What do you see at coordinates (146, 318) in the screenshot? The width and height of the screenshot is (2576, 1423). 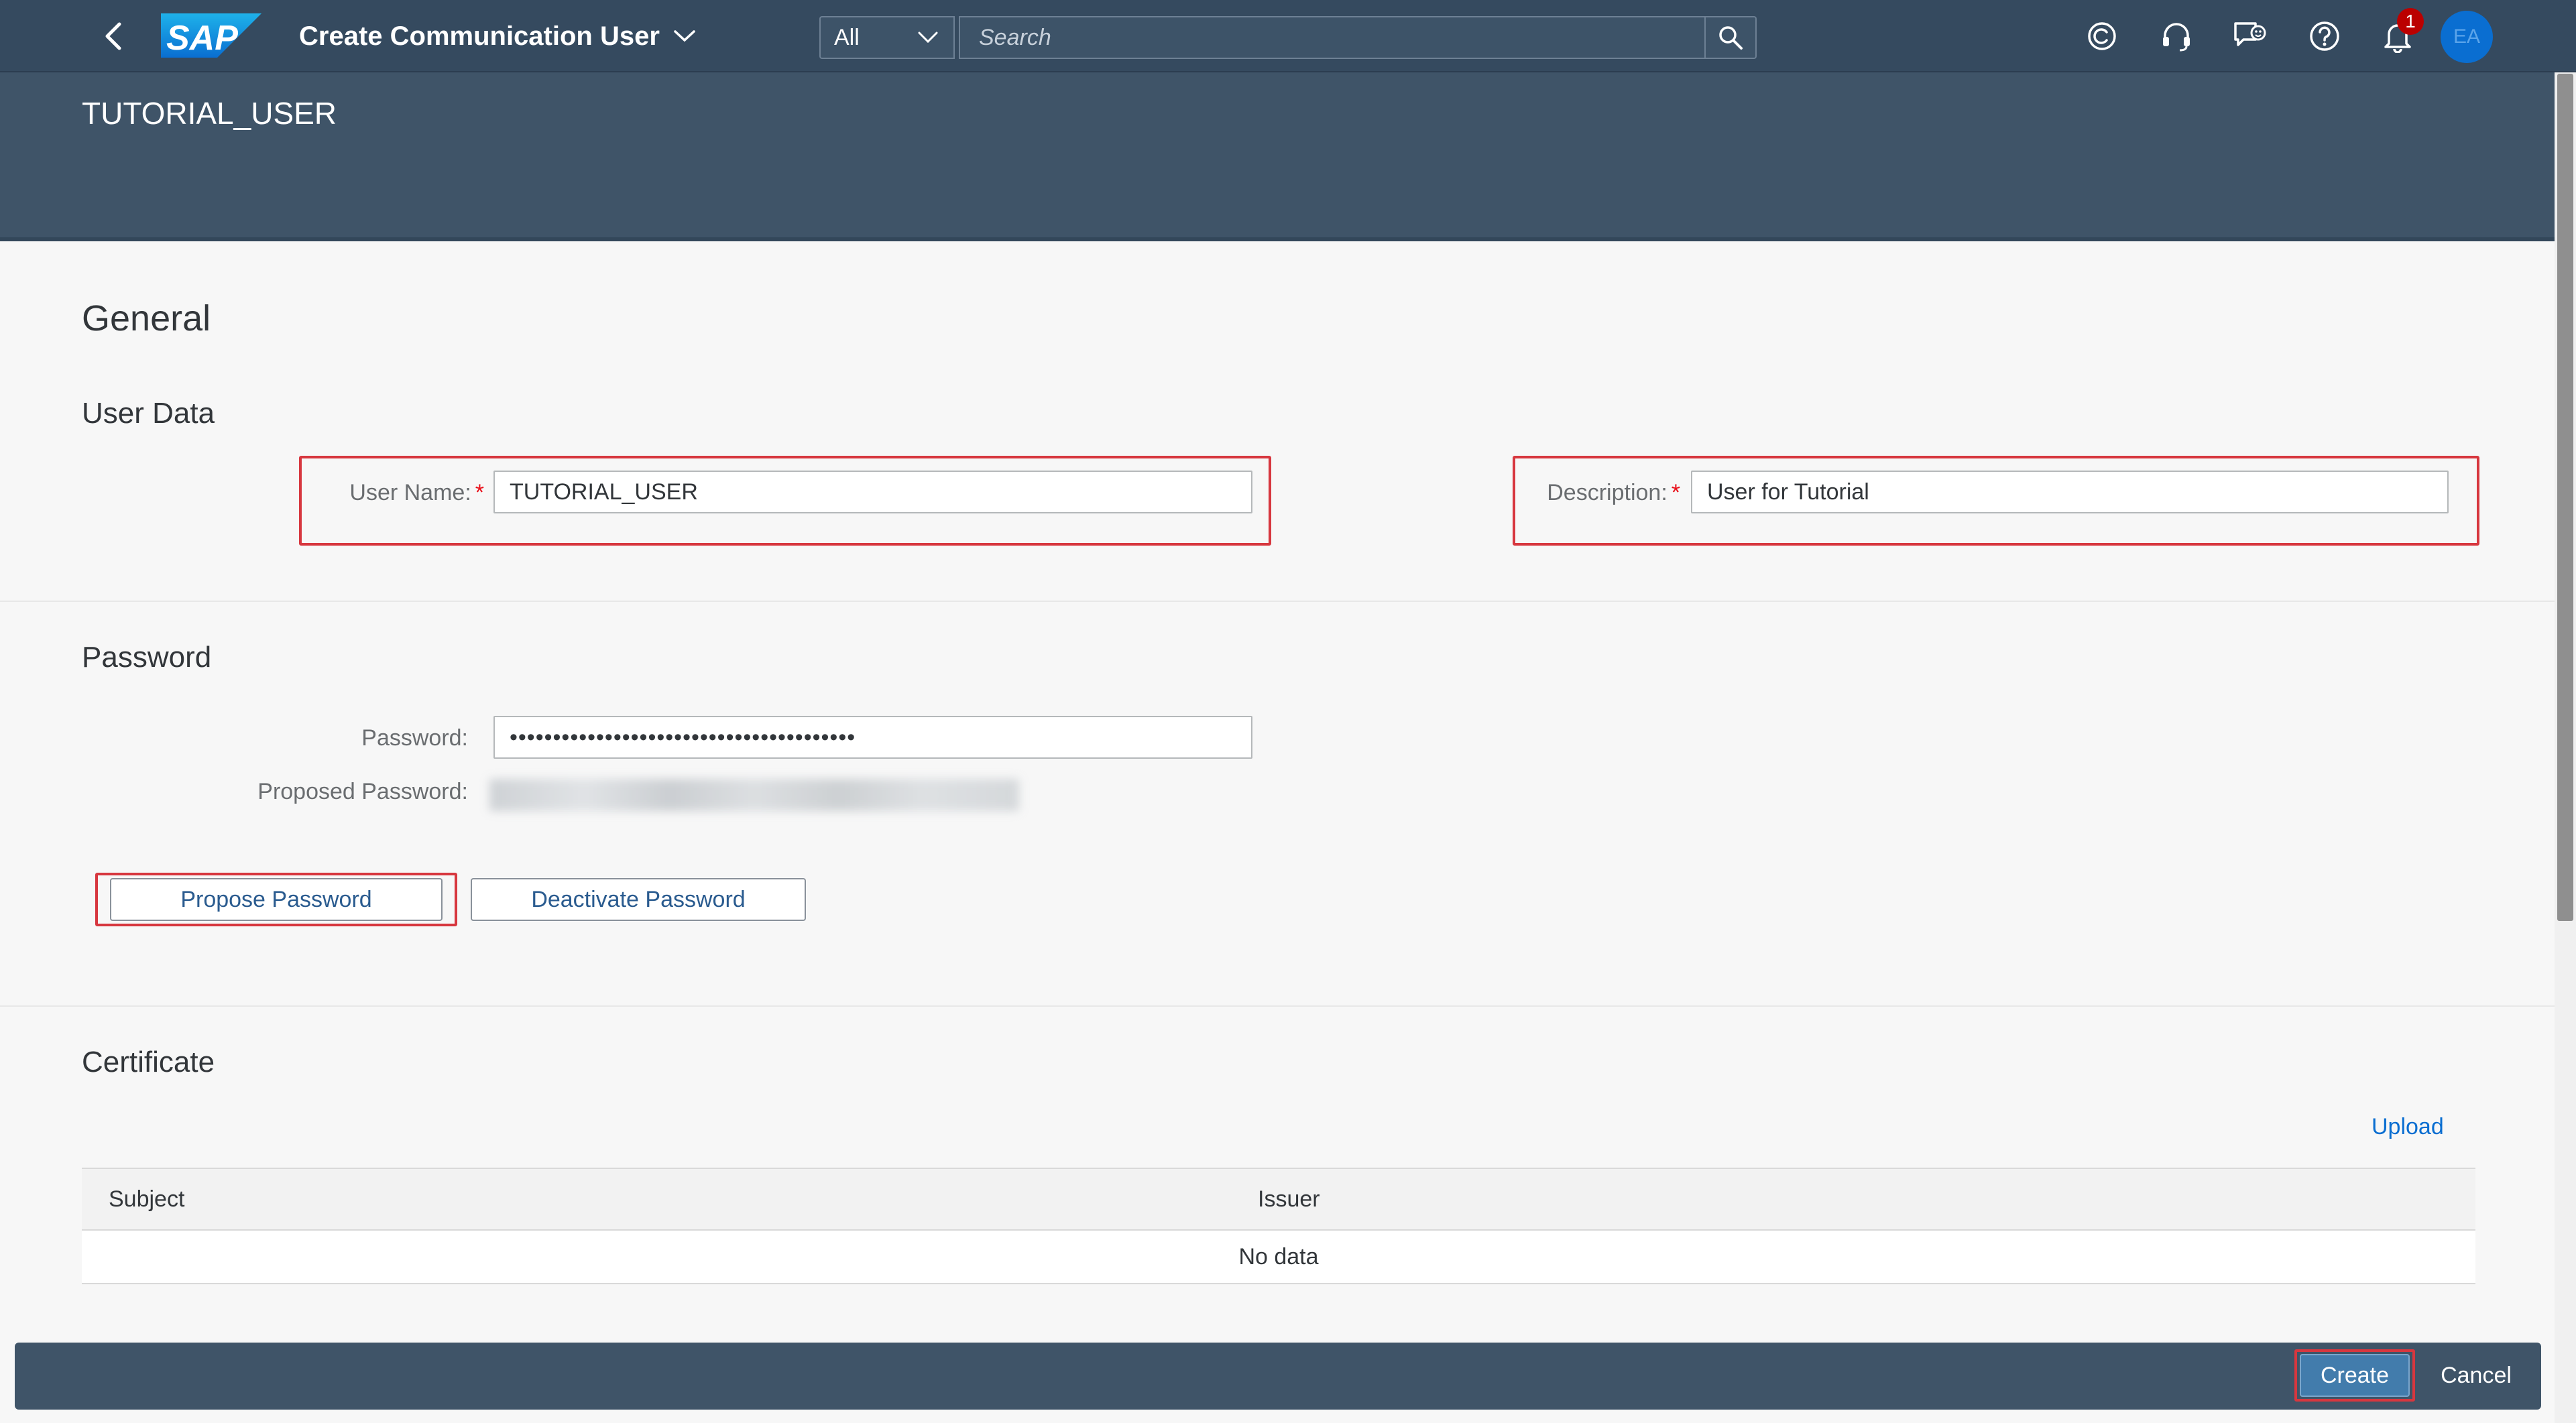 I see `general-section-title: General` at bounding box center [146, 318].